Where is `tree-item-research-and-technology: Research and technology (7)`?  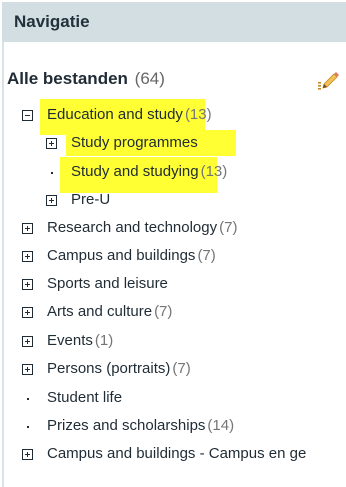 tree-item-research-and-technology: Research and technology (7) is located at coordinates (129, 228).